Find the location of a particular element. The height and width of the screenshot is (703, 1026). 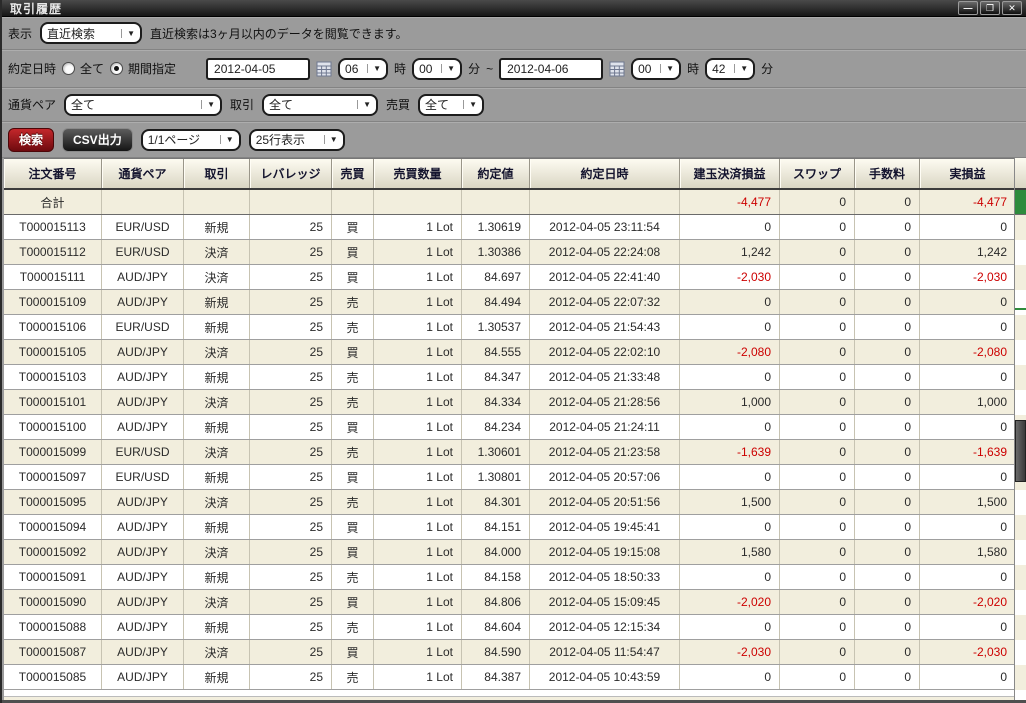

csv-export-button: CSV出力 is located at coordinates (97, 139).